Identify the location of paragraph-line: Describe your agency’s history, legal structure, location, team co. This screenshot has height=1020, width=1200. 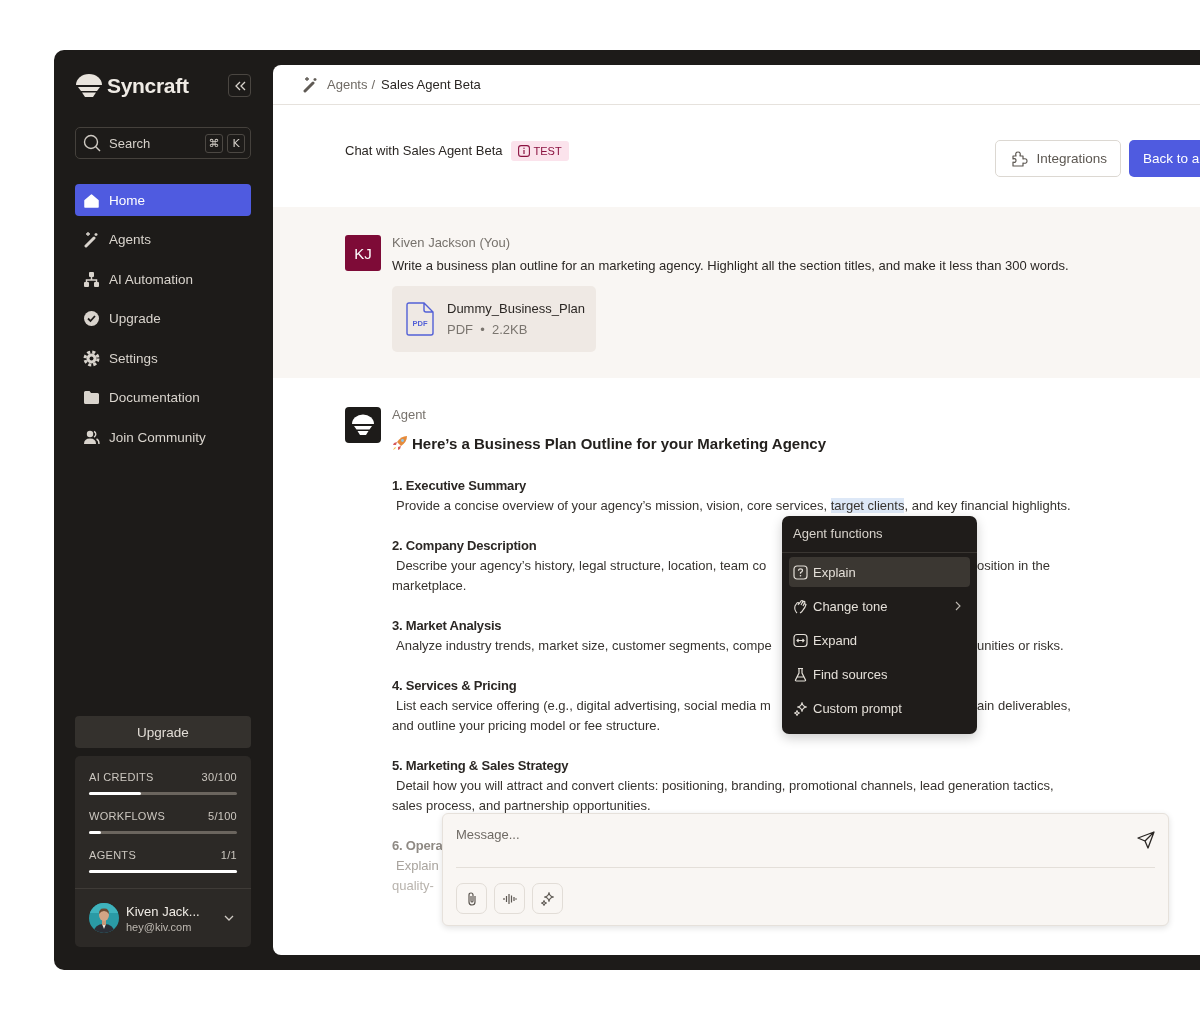
(581, 566).